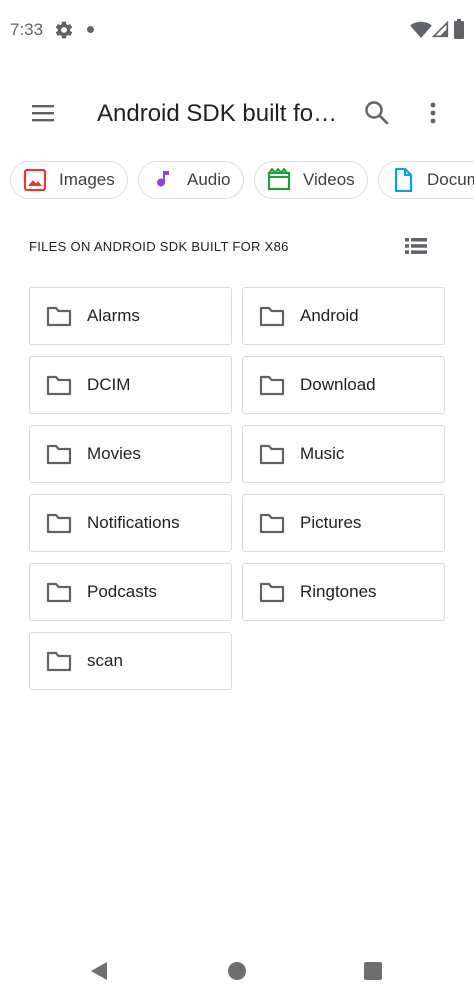  Describe the element at coordinates (113, 315) in the screenshot. I see `folder-name: Alarms` at that location.